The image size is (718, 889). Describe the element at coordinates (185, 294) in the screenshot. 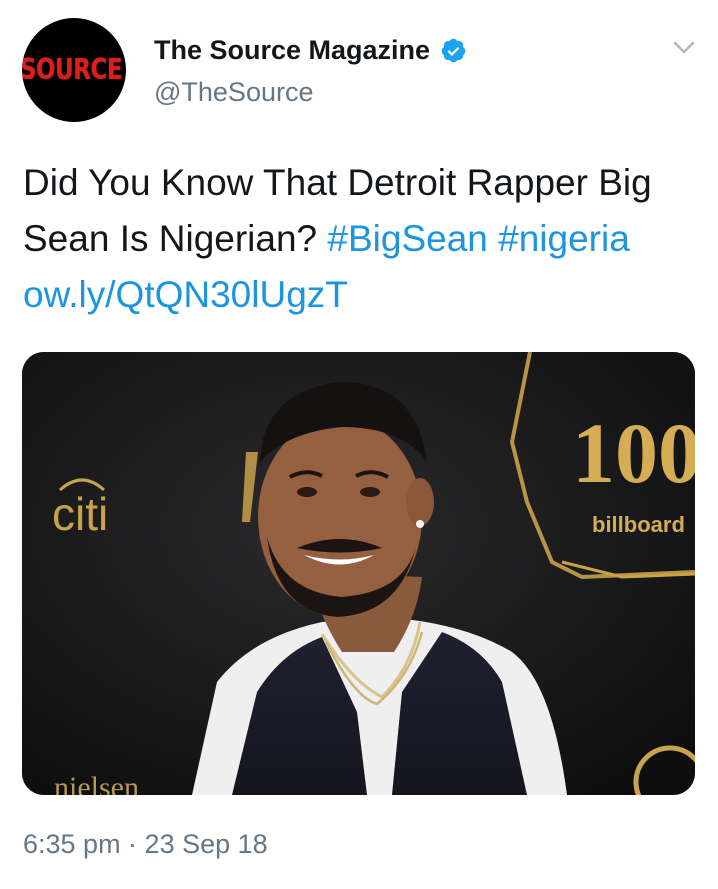

I see `url-link: ow.ly/QtQN30lUgzT` at that location.